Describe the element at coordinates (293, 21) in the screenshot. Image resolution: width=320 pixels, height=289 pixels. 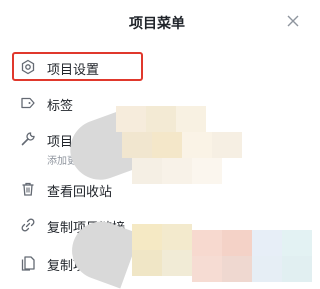
I see `close-icon` at that location.